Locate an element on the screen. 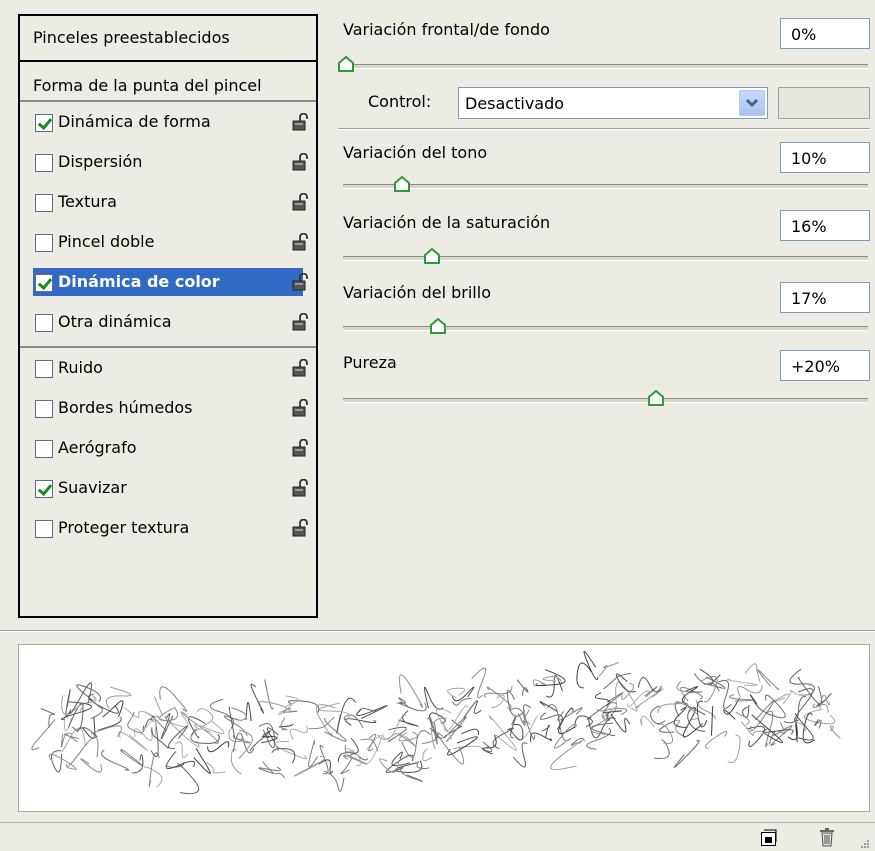 This screenshot has height=851, width=875. saturation-jitter-label: Variación de la saturación is located at coordinates (447, 222).